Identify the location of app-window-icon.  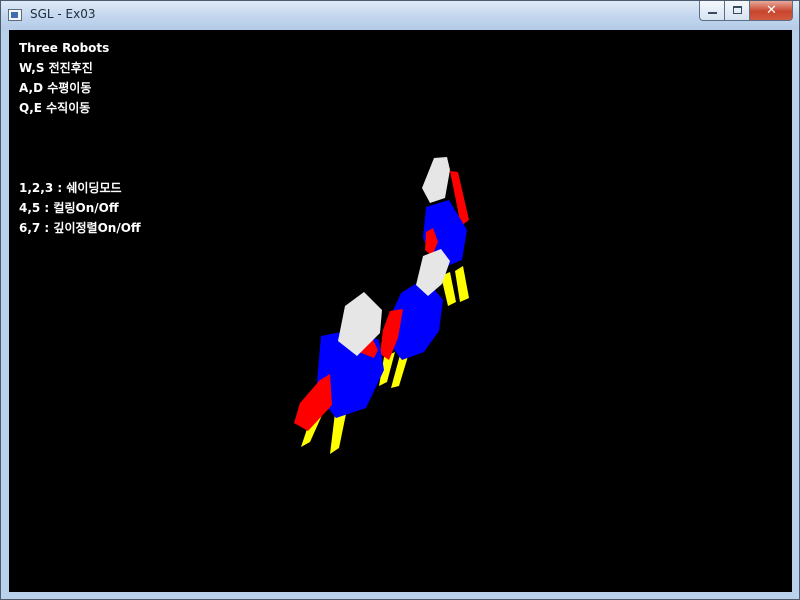
(15, 15).